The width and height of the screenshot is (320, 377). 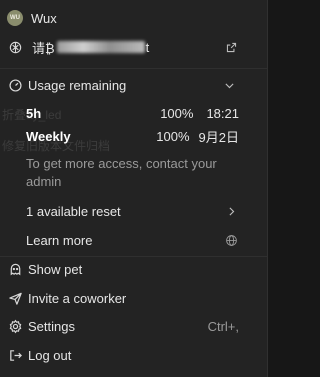 I want to click on usage-header: Usage remaining, so click(x=133, y=85).